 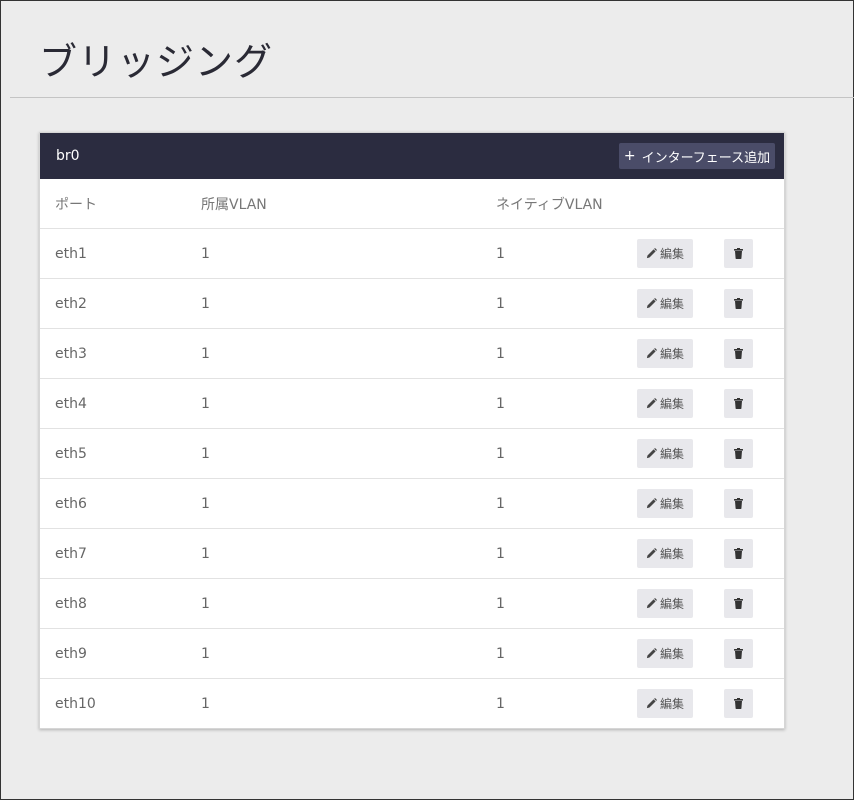 What do you see at coordinates (71, 604) in the screenshot?
I see `port-cell: eth8` at bounding box center [71, 604].